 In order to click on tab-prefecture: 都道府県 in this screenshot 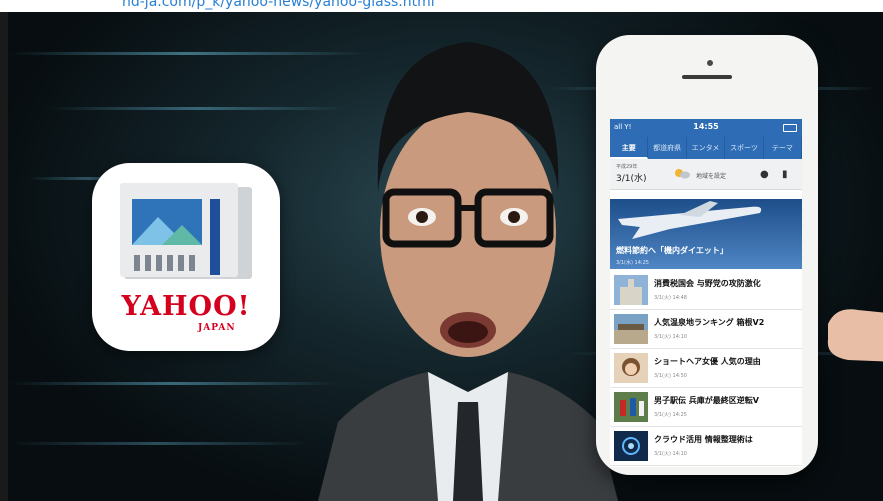, I will do `click(667, 148)`.